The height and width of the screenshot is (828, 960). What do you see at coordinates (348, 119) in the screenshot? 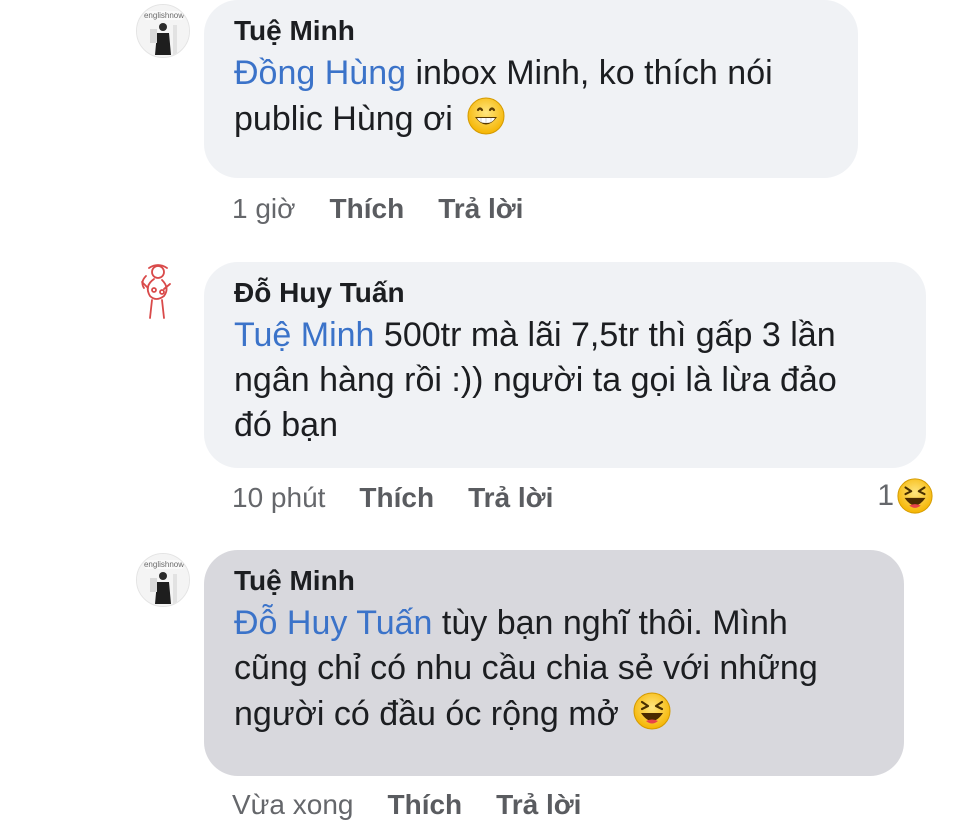
I see `comment-text-line: public Hùng ơi` at bounding box center [348, 119].